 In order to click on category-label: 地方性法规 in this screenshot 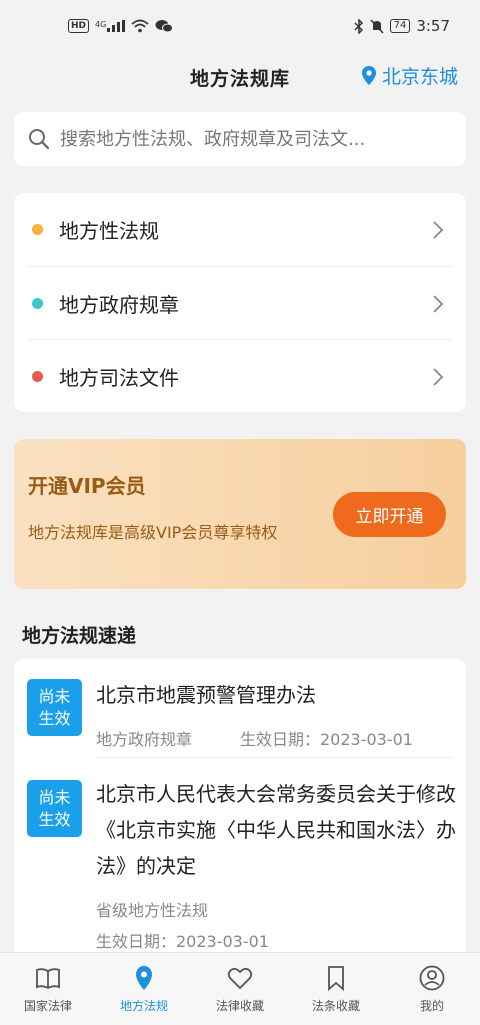, I will do `click(109, 231)`.